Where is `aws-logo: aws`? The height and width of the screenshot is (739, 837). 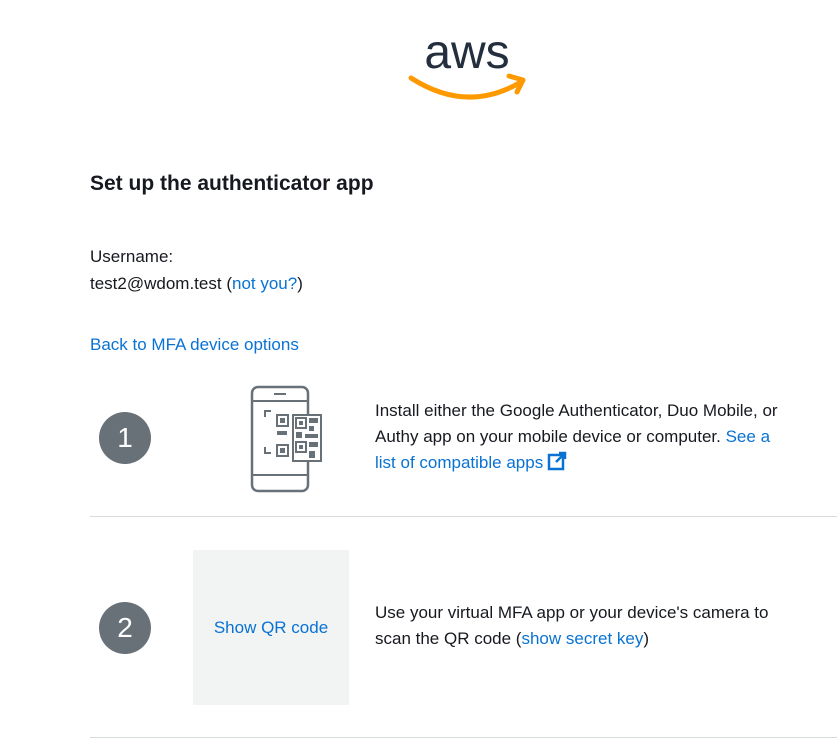 aws-logo: aws is located at coordinates (467, 63).